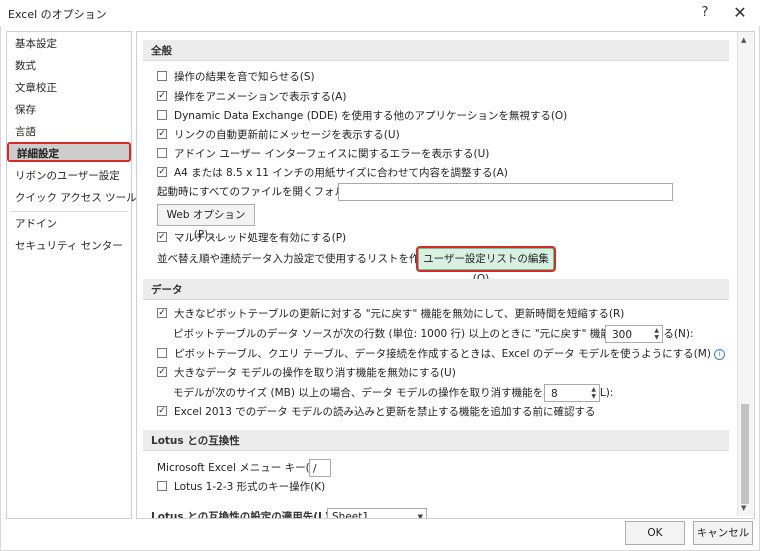 This screenshot has width=760, height=551. Describe the element at coordinates (655, 533) in the screenshot. I see `ok-button: OK` at that location.